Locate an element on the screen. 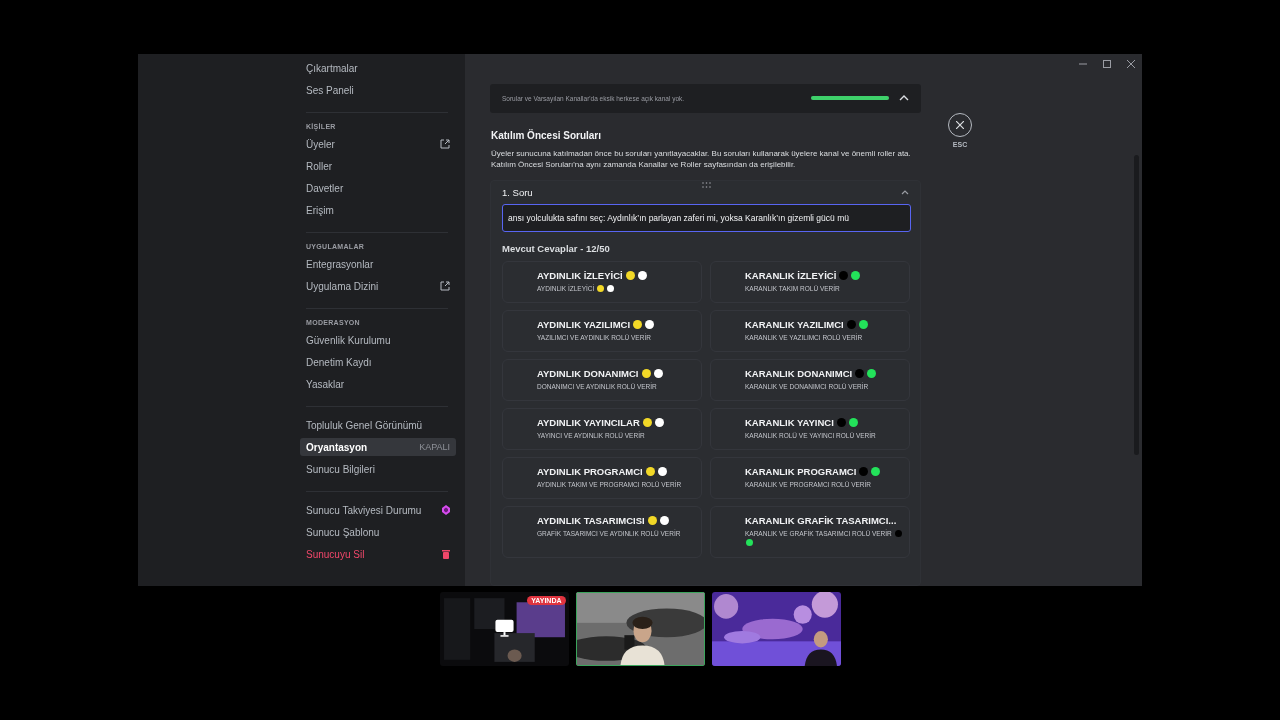  question-input: ansı yolculukta safını seç: Aydınlık’ın parlayan zaferi mi, yoksa Karanlık’ın gizemli gücü mü is located at coordinates (706, 217).